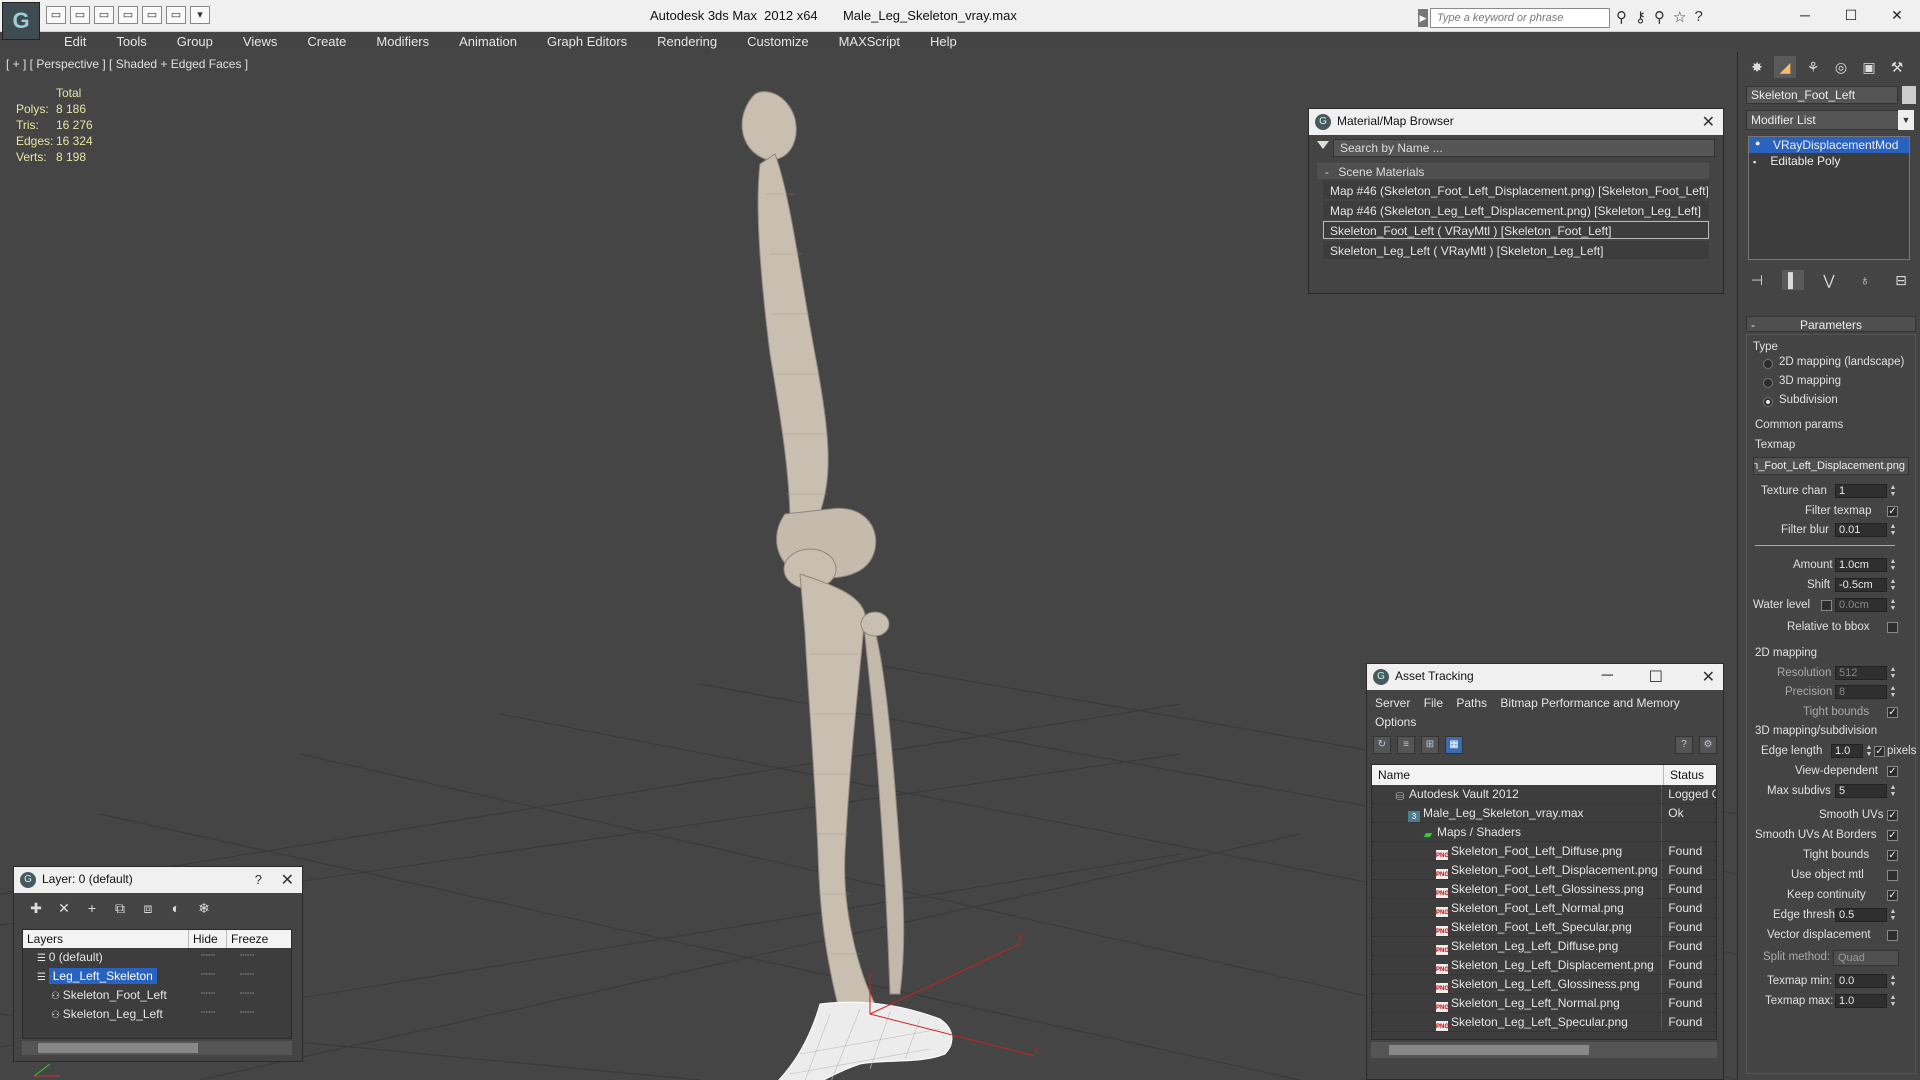 The height and width of the screenshot is (1080, 1920). Describe the element at coordinates (157, 957) in the screenshot. I see `layer-row: ☰ 0 (default) ┄┄ ┄┄` at that location.